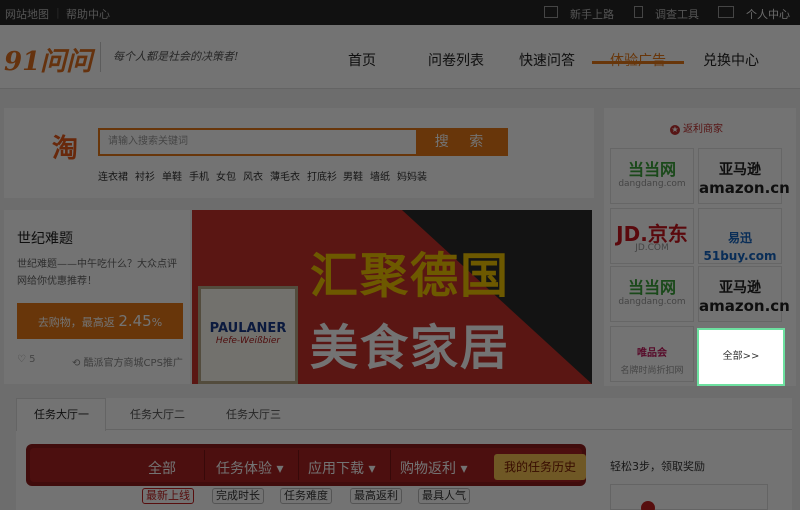 Image resolution: width=800 pixels, height=510 pixels. Describe the element at coordinates (258, 142) in the screenshot. I see `search-input: 请输入搜索关键词` at that location.